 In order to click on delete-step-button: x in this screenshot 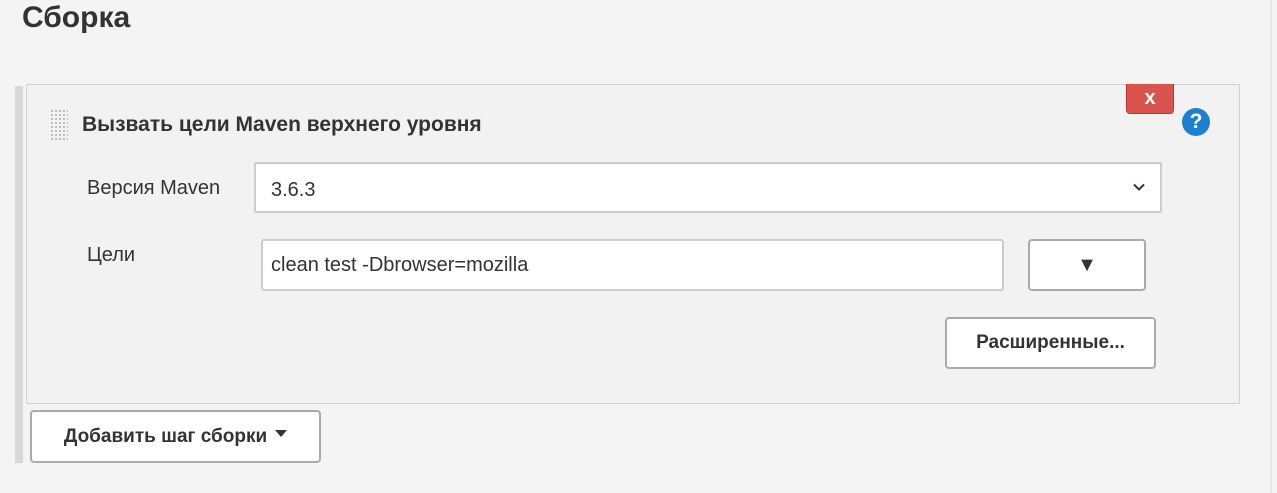, I will do `click(1150, 99)`.